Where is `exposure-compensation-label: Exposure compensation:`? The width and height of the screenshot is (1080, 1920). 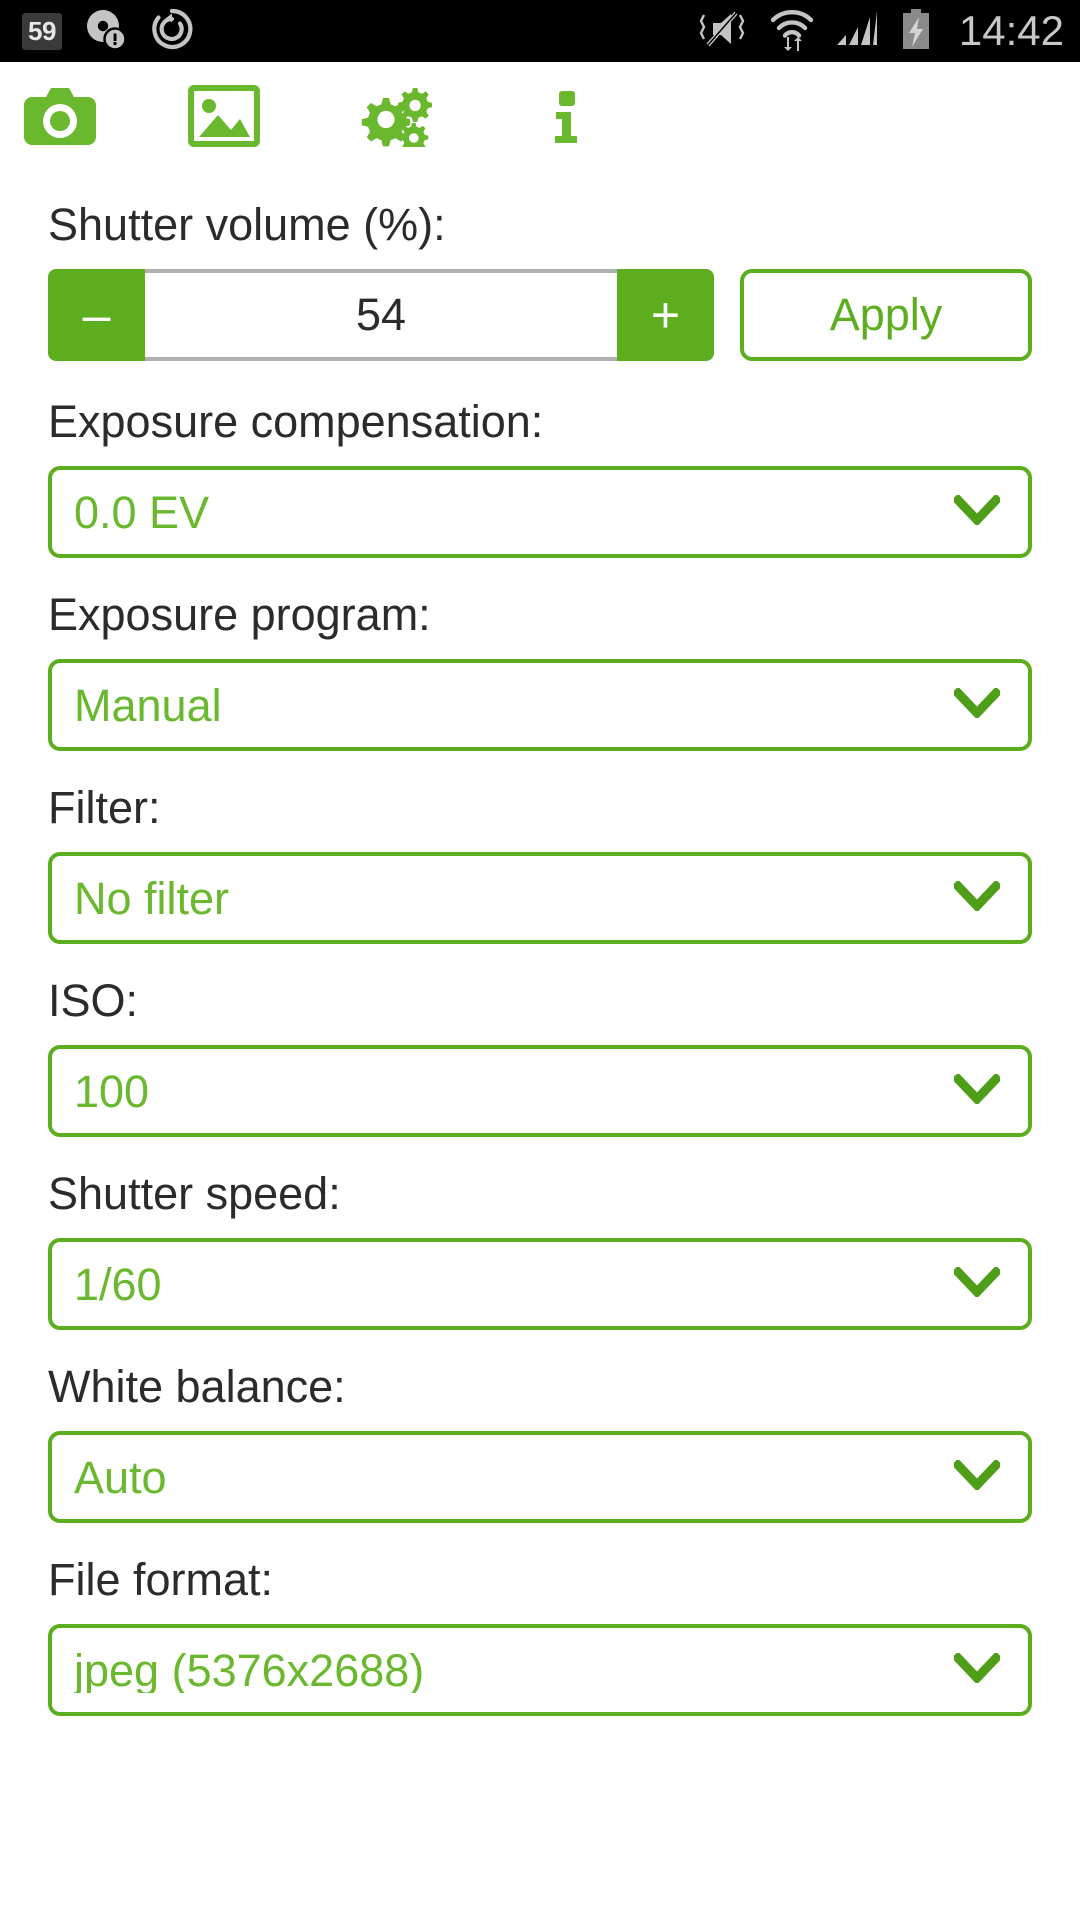 exposure-compensation-label: Exposure compensation: is located at coordinates (296, 421).